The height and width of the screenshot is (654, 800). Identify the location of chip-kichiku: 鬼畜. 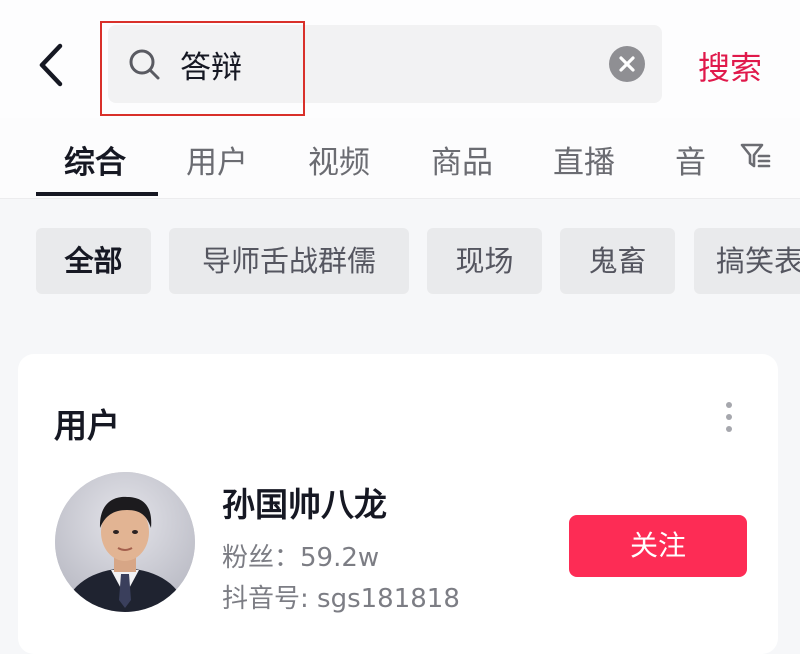
(617, 261).